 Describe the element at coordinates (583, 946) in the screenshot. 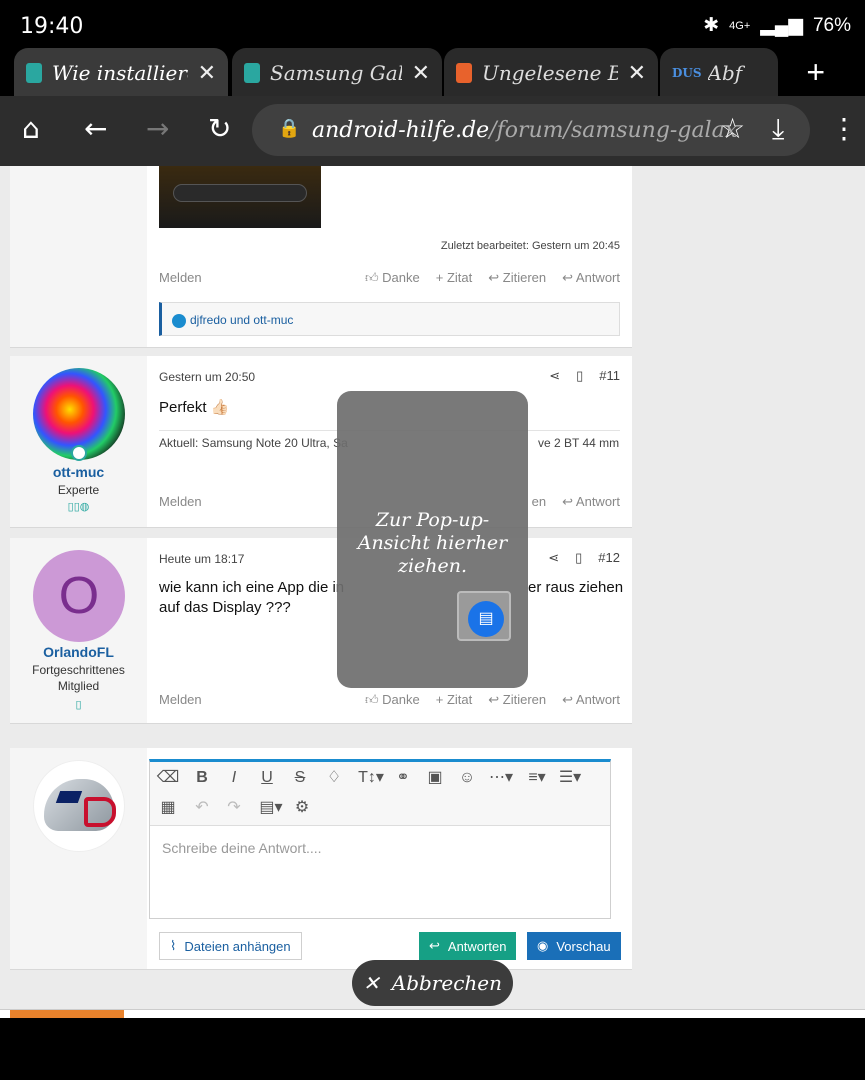

I see `preview-label: Vorschau` at that location.